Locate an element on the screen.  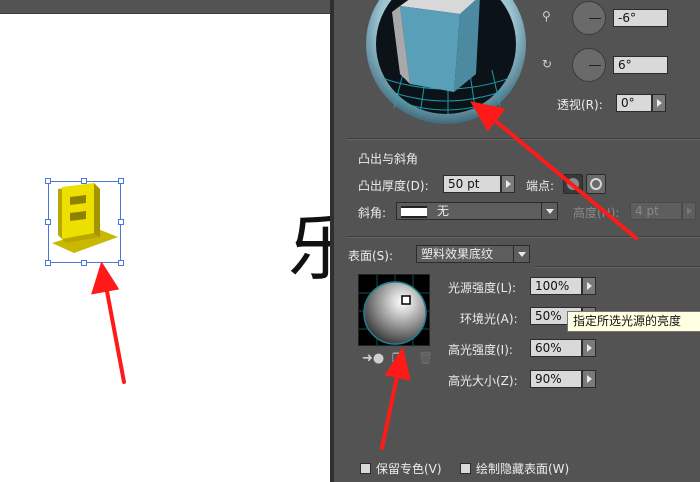
bevel-dropdown: 无 is located at coordinates (477, 211).